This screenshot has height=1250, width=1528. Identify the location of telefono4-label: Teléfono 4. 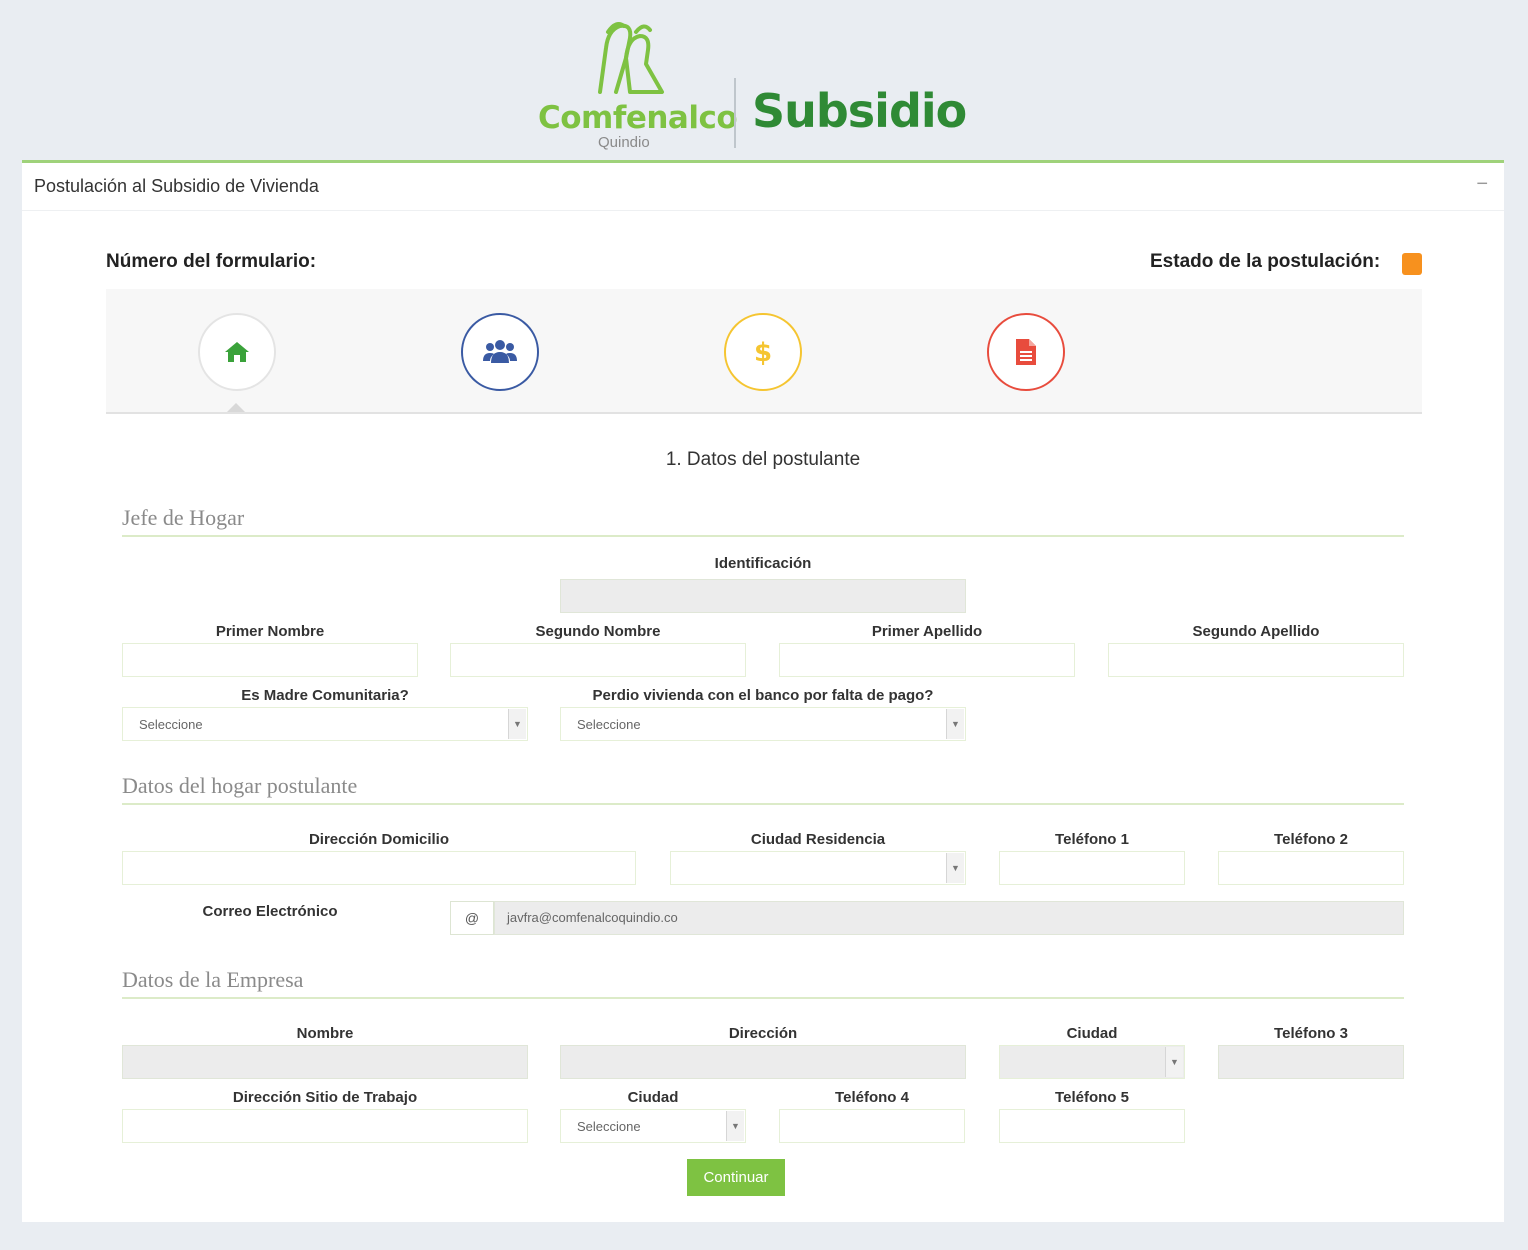
(872, 1097).